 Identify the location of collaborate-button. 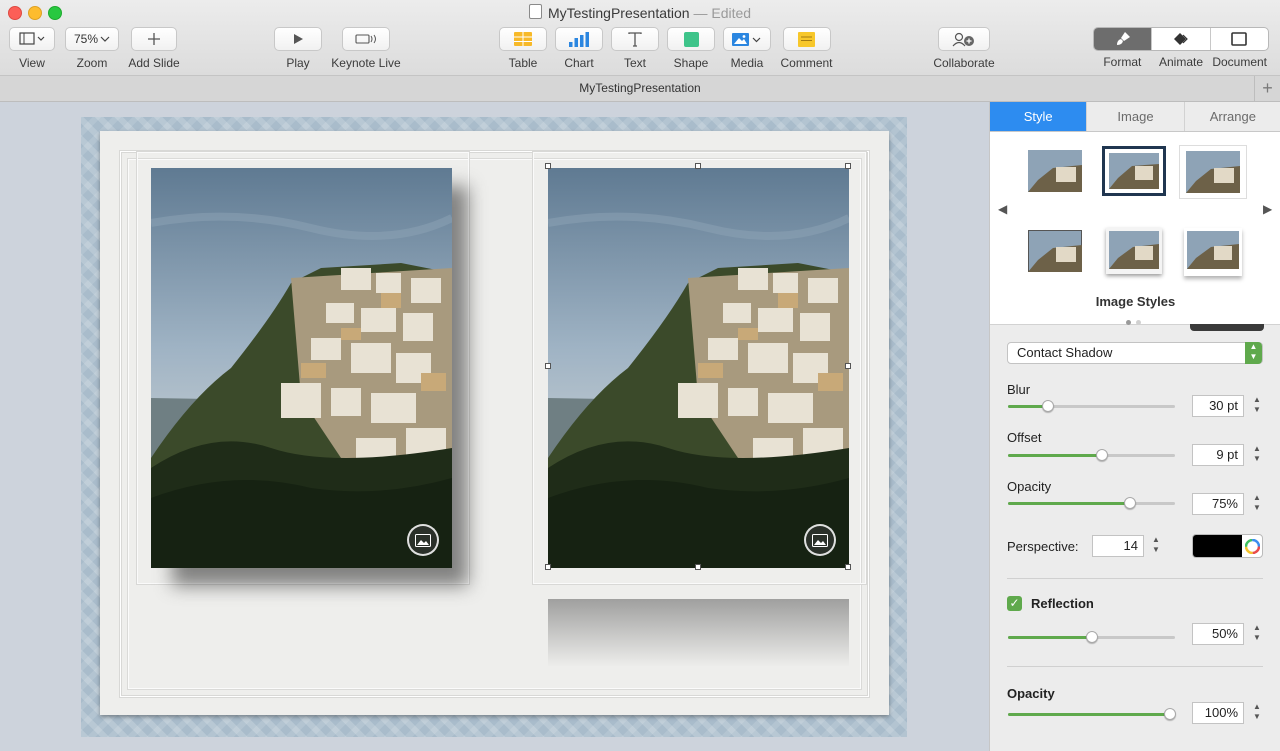
(964, 39).